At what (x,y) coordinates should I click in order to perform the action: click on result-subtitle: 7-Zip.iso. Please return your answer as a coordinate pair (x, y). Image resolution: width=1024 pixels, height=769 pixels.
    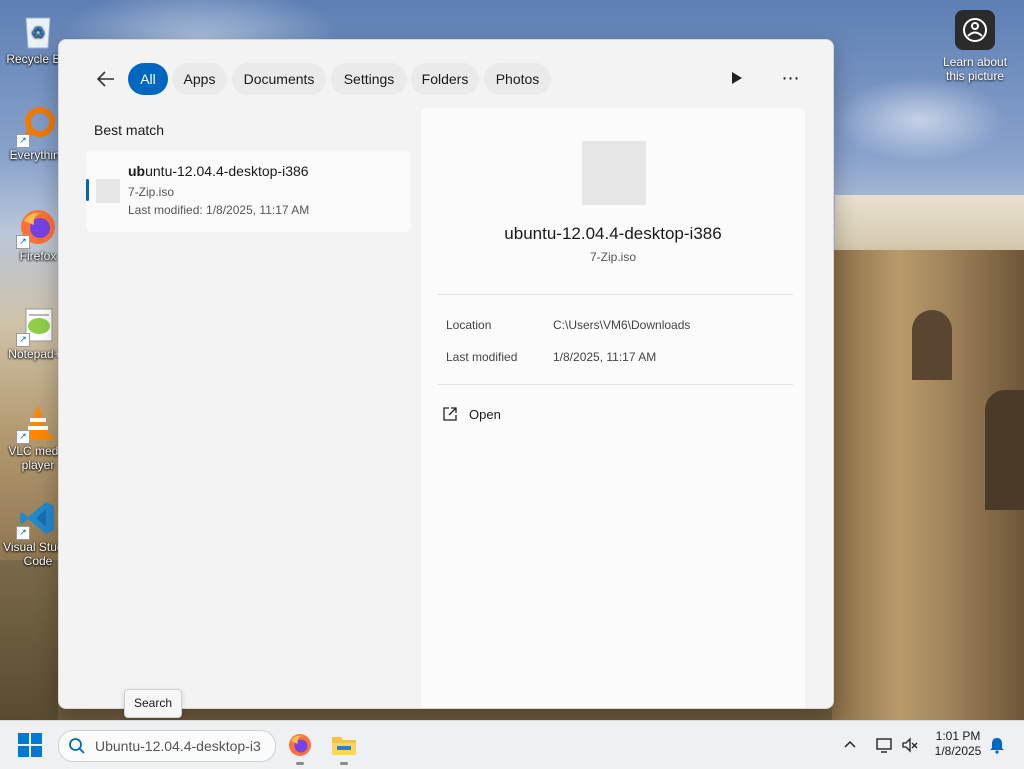
    Looking at the image, I should click on (151, 192).